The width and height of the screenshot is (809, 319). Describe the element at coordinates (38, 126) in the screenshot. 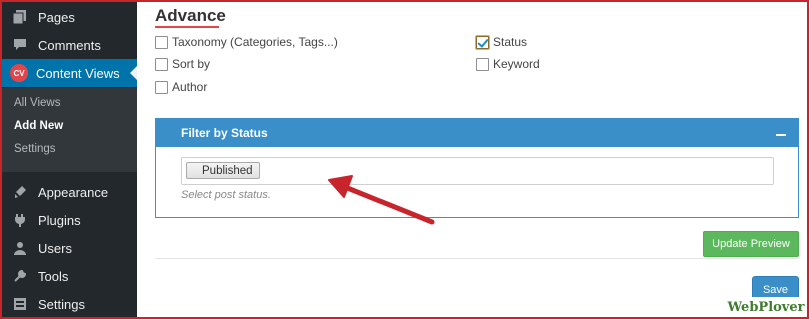

I see `submenu-item-add-new: Add New` at that location.